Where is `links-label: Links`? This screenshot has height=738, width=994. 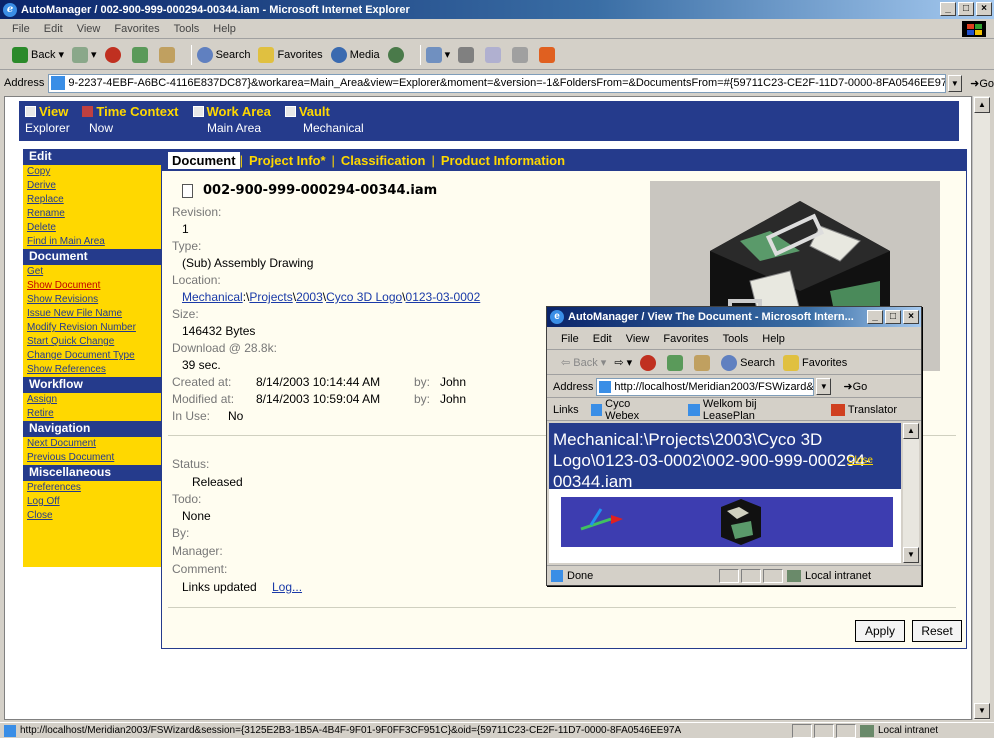
links-label: Links is located at coordinates (566, 409).